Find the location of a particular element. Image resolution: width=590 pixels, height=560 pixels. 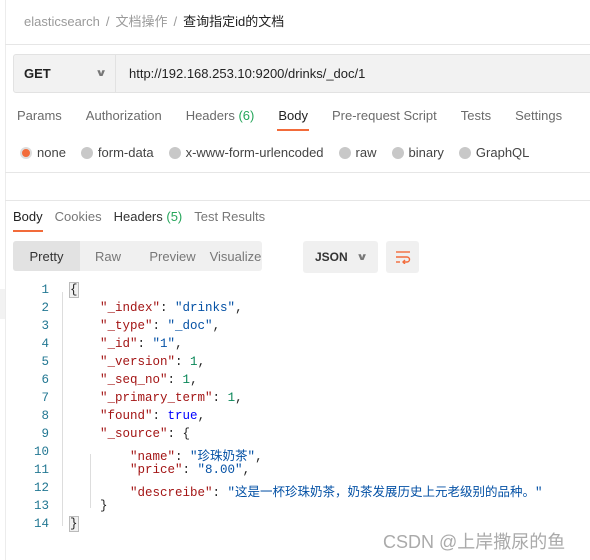

radio-label: none is located at coordinates (51, 152).